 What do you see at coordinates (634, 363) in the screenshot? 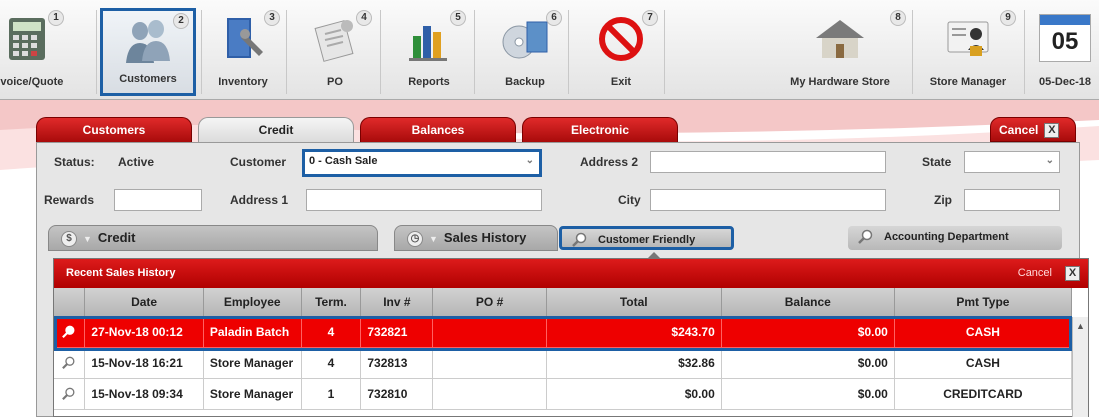
I see `total-cell: $32.86` at bounding box center [634, 363].